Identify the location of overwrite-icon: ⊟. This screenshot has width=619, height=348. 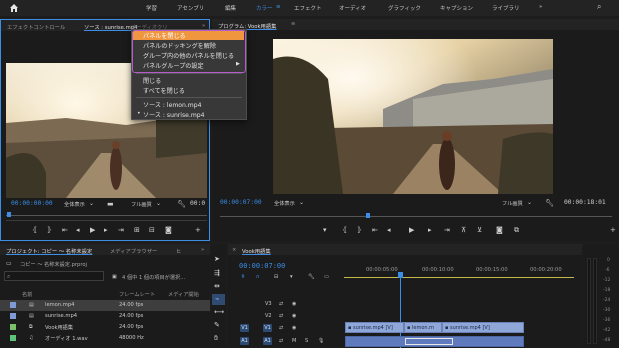
(152, 230).